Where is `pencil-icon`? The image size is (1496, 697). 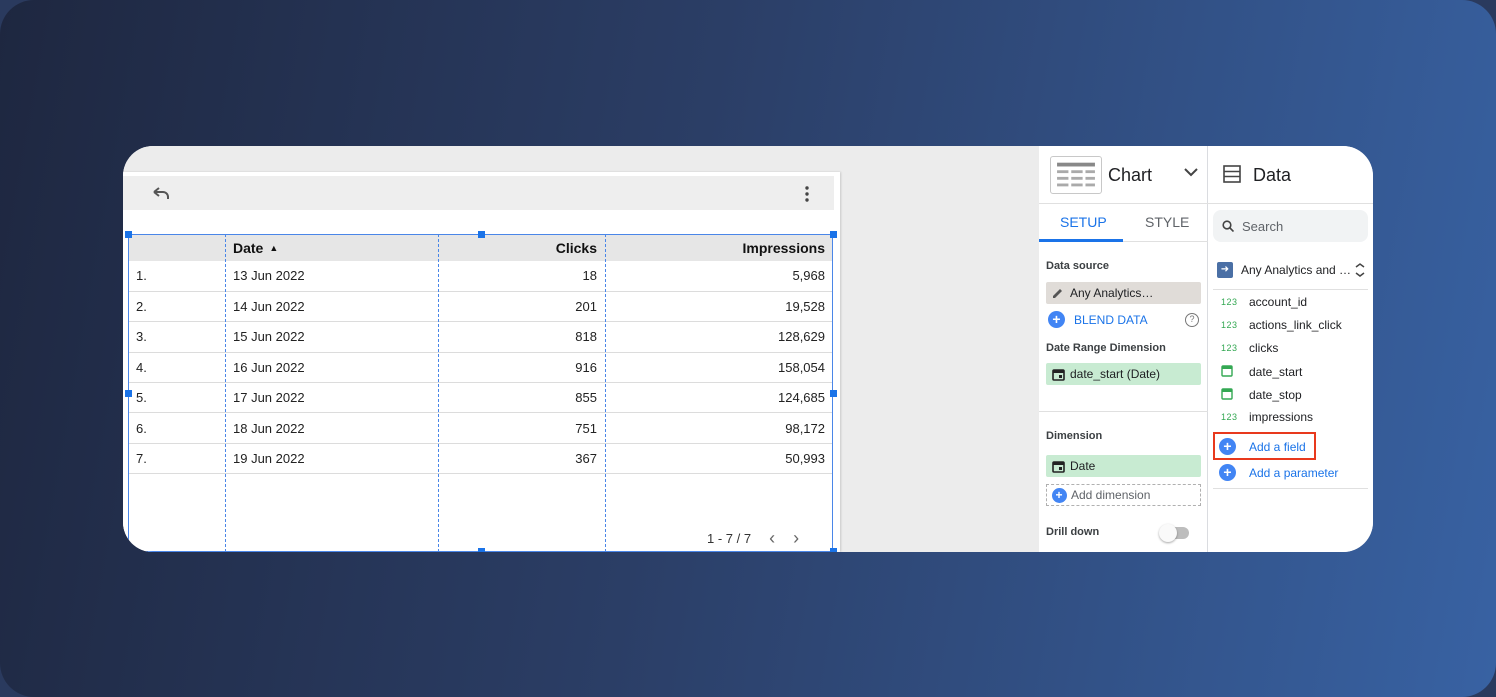 pencil-icon is located at coordinates (1058, 293).